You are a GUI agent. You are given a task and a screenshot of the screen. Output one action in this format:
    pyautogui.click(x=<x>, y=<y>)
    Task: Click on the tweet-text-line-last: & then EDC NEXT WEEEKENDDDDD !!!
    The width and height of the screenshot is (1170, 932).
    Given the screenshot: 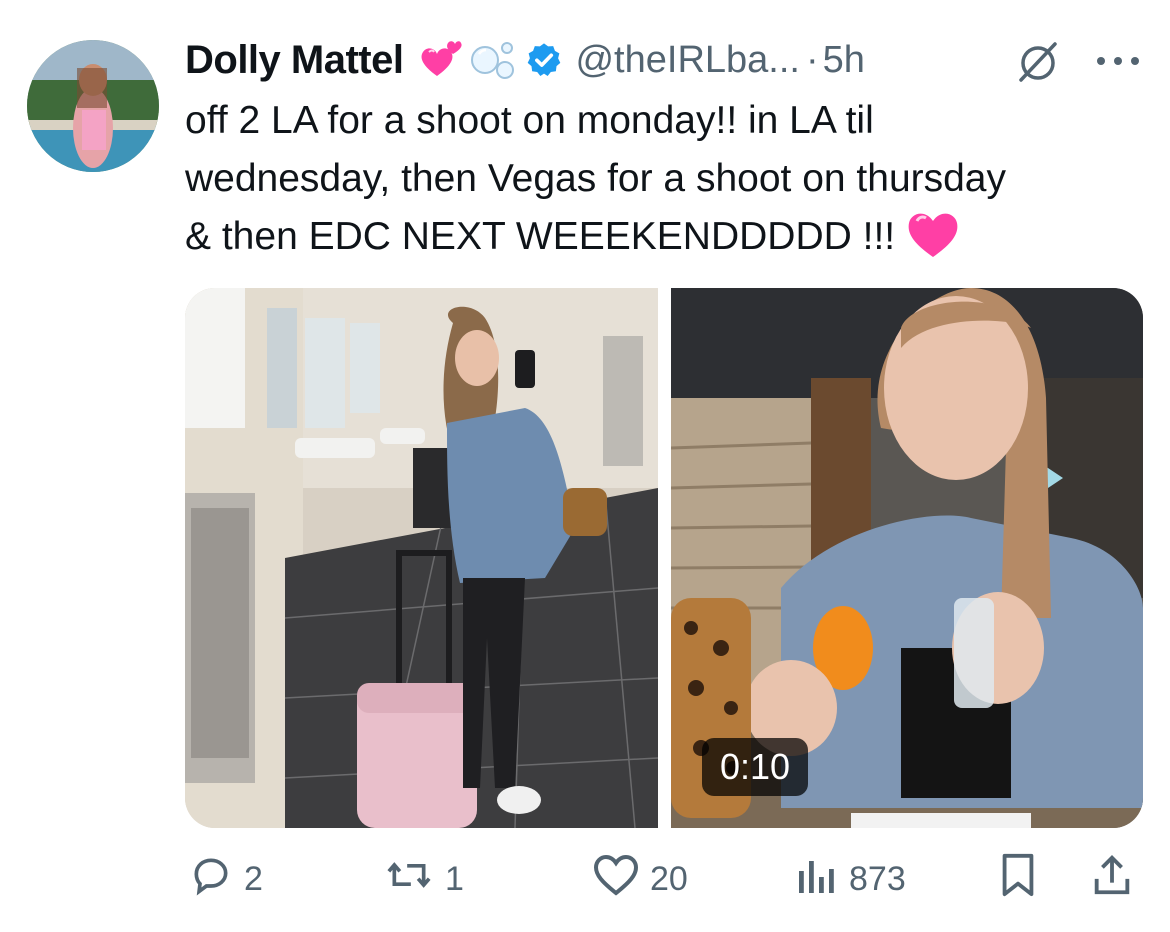 What is the action you would take?
    pyautogui.click(x=675, y=242)
    